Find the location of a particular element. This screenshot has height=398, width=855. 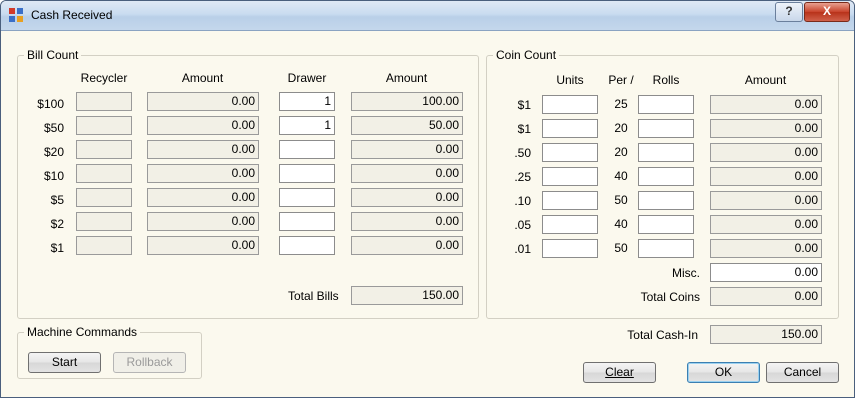

cancel-button: Cancel is located at coordinates (802, 372).